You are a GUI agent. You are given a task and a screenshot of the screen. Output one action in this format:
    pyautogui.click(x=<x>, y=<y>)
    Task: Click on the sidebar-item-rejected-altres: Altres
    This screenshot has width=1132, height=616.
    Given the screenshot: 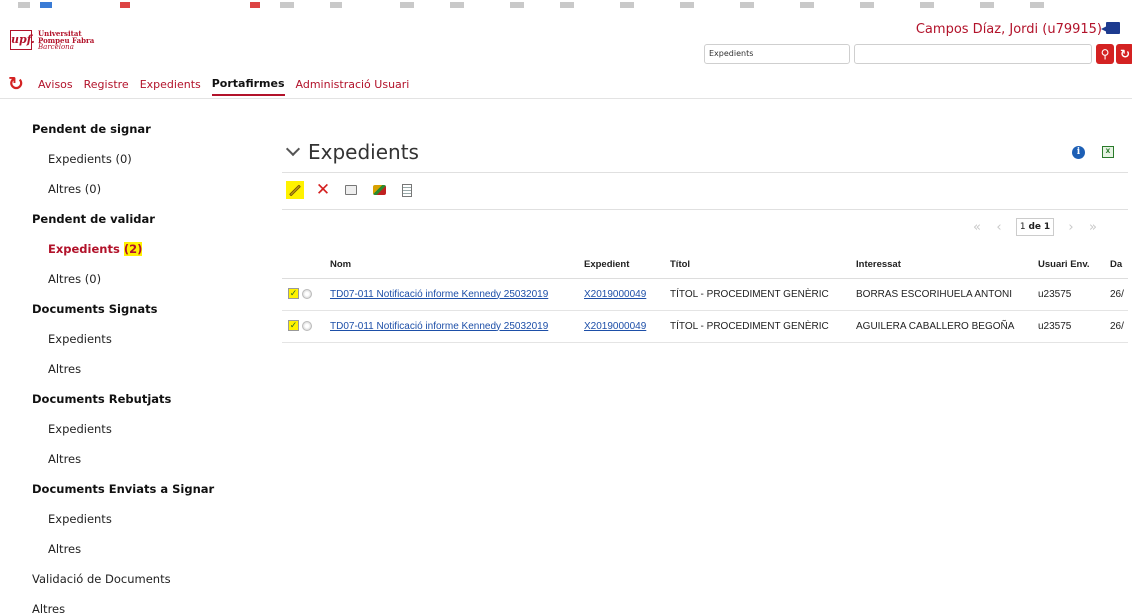 What is the action you would take?
    pyautogui.click(x=132, y=465)
    